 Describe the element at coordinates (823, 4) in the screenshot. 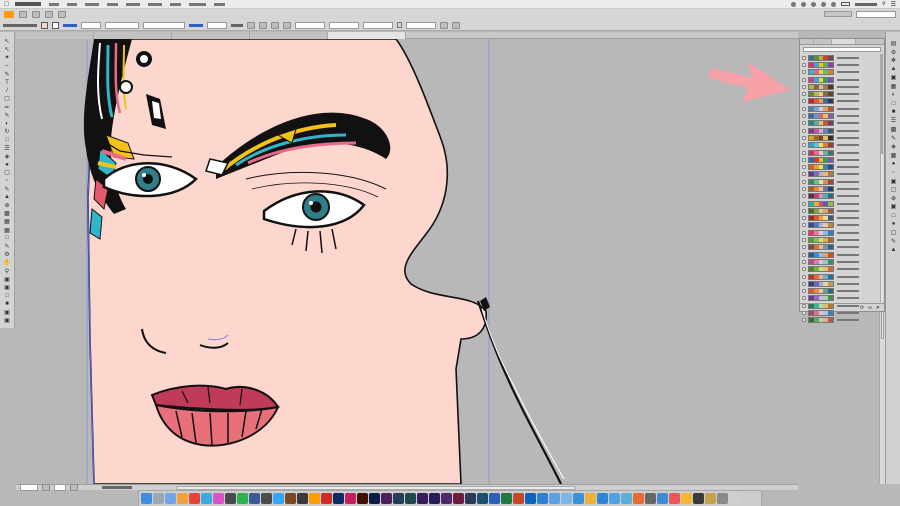

I see `wifi-icon` at that location.